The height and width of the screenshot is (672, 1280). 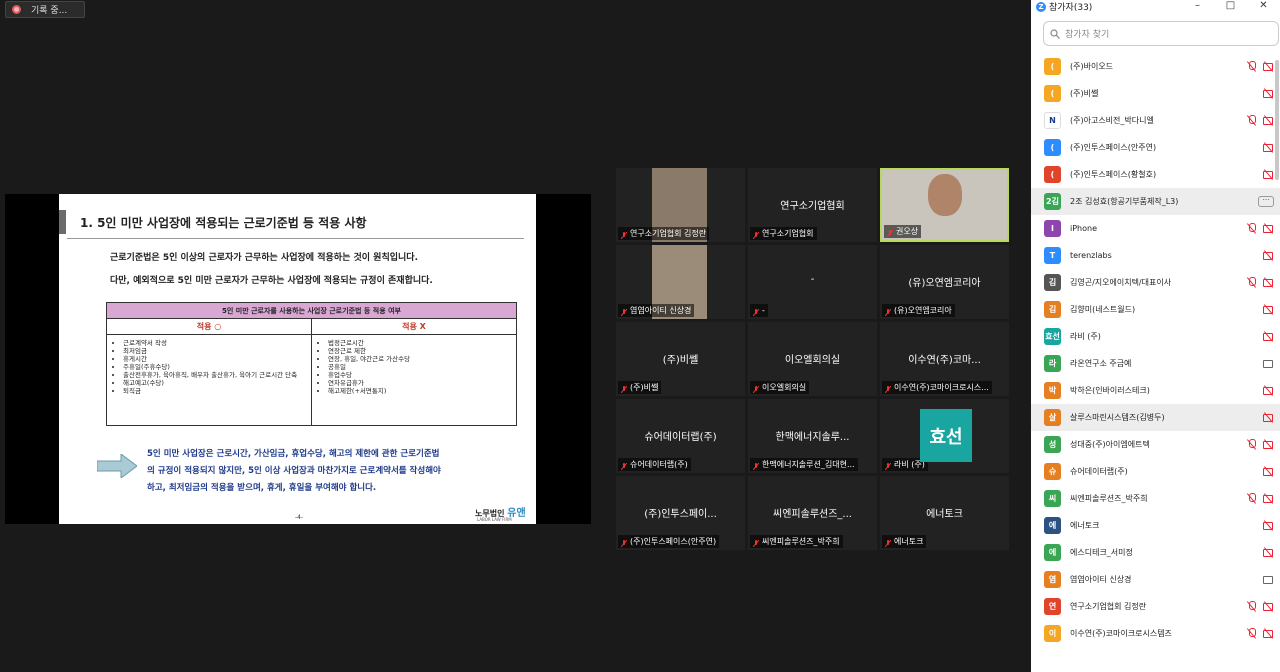 What do you see at coordinates (1155, 282) in the screenshot?
I see `participant-row: 김 김영곤/지오에이치텍/대표이사` at bounding box center [1155, 282].